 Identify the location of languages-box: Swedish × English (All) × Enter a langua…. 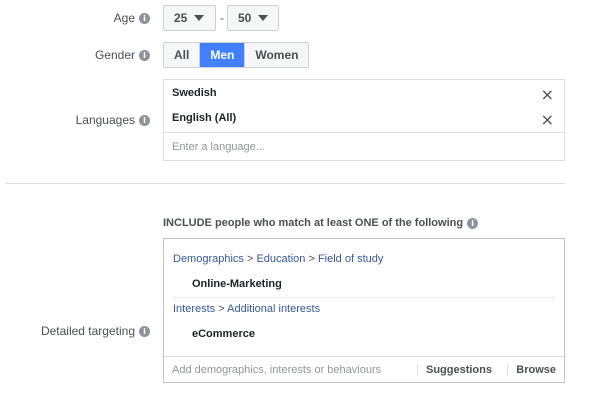
(364, 120).